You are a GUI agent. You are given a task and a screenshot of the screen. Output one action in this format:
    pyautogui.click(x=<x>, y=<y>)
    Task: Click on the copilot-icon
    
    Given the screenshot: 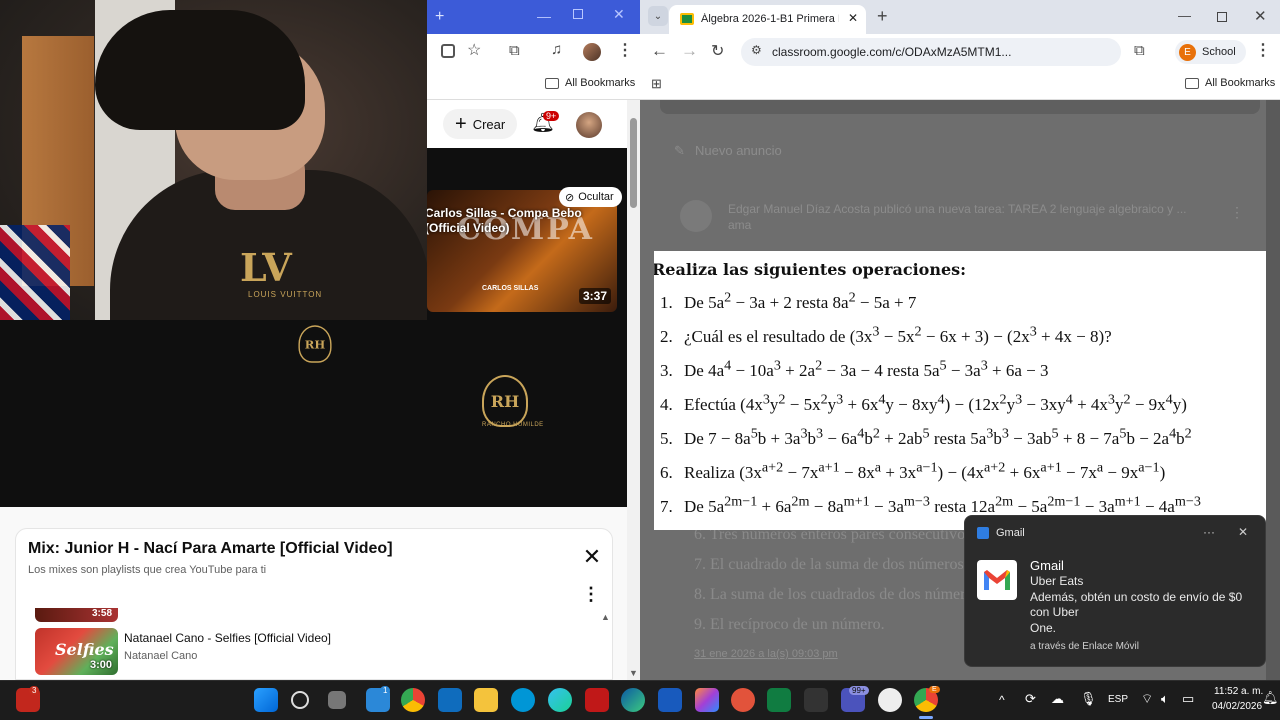 What is the action you would take?
    pyautogui.click(x=707, y=700)
    